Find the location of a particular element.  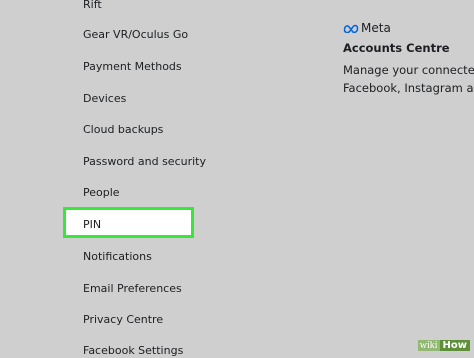

sidebar-item-cloud-backups: Cloud backups is located at coordinates (123, 130).